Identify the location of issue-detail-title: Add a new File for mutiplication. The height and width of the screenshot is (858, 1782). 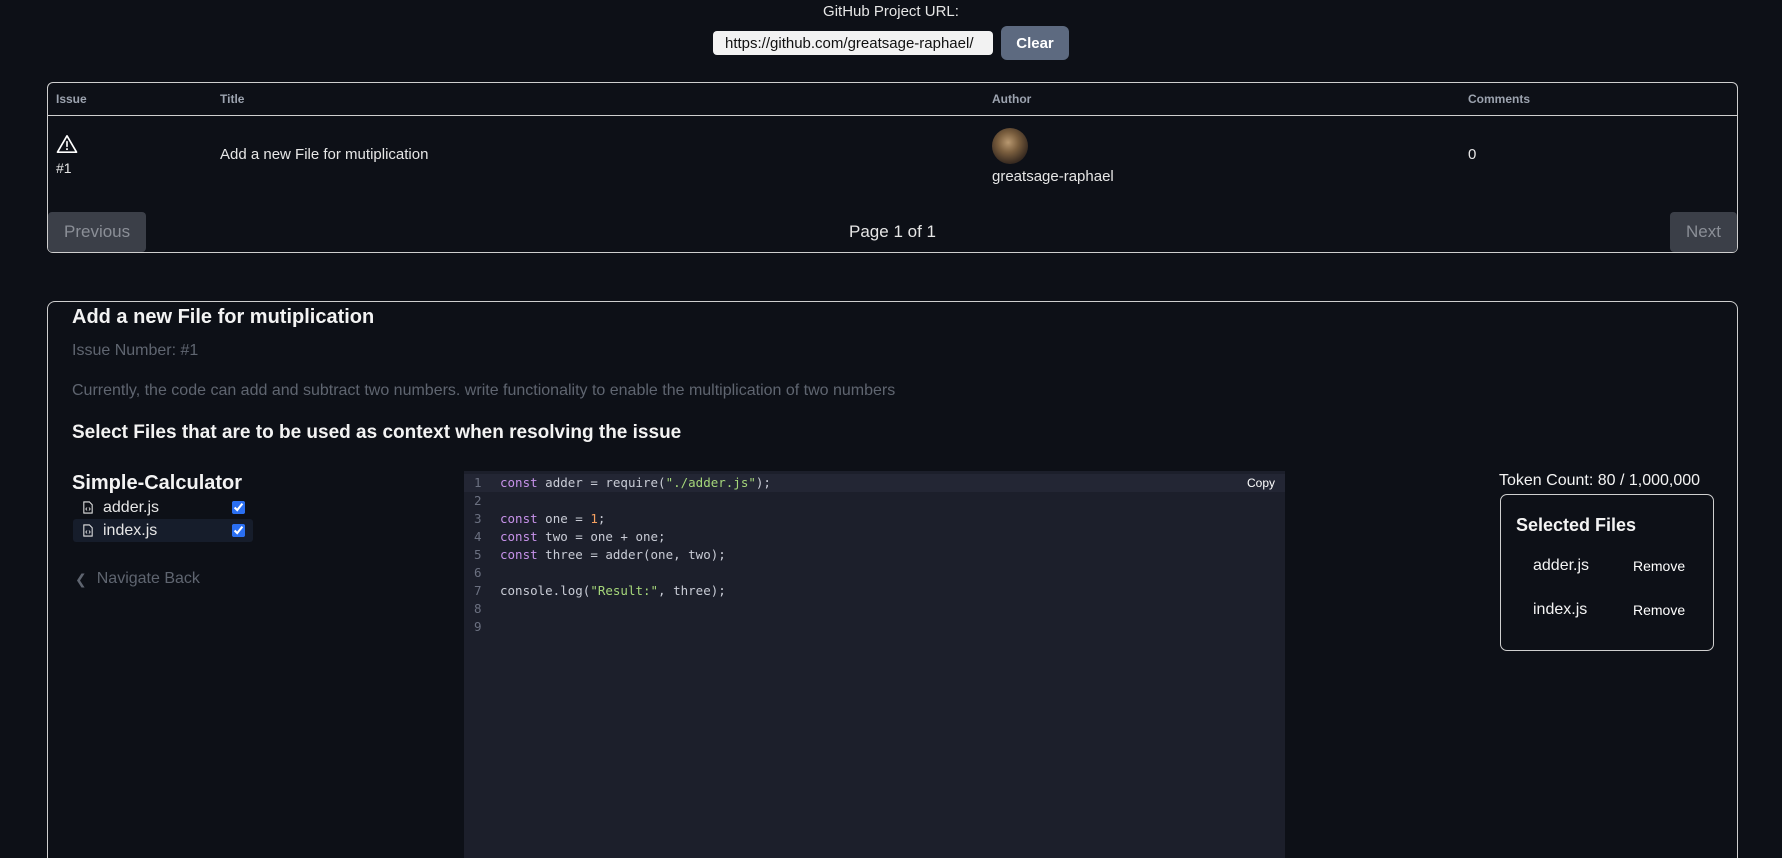
(223, 317).